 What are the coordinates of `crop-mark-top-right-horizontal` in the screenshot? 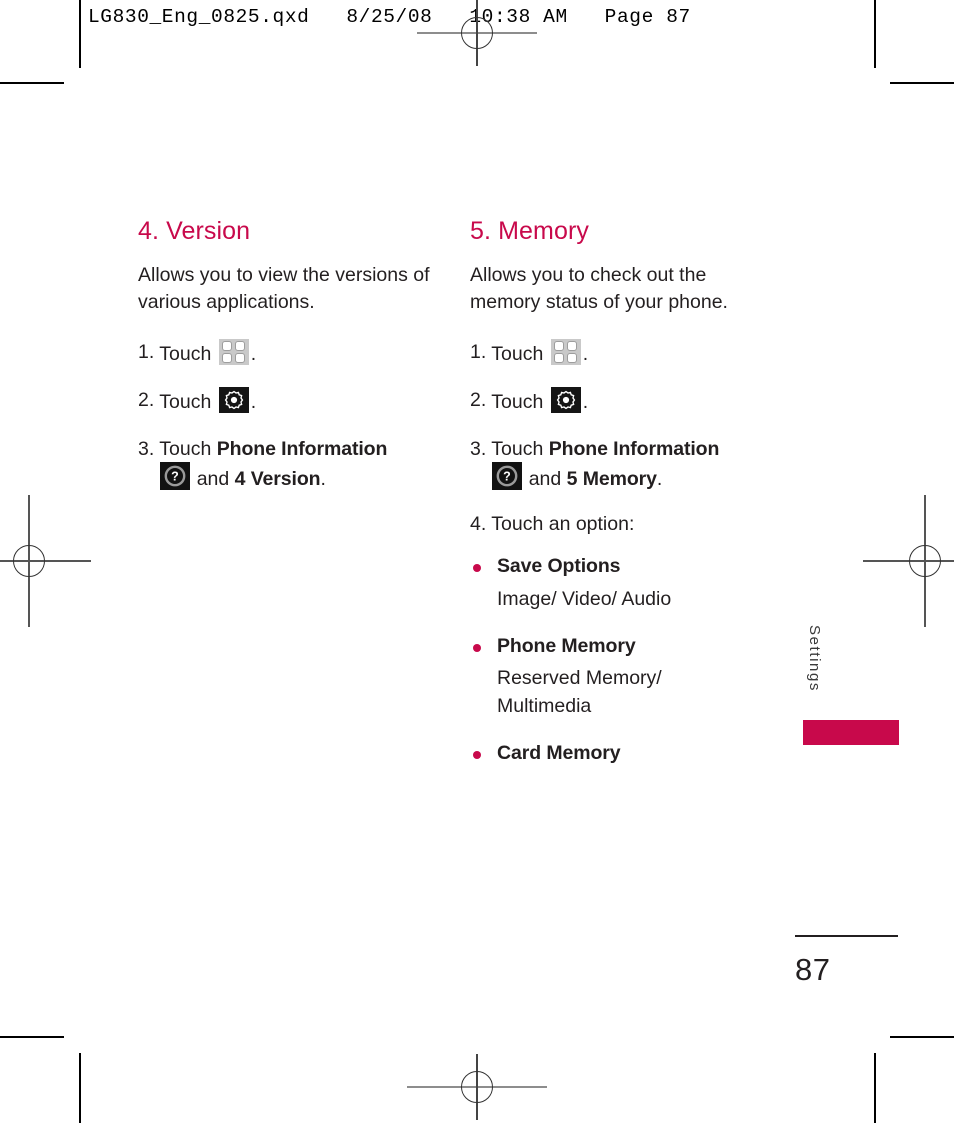 It's located at (922, 83).